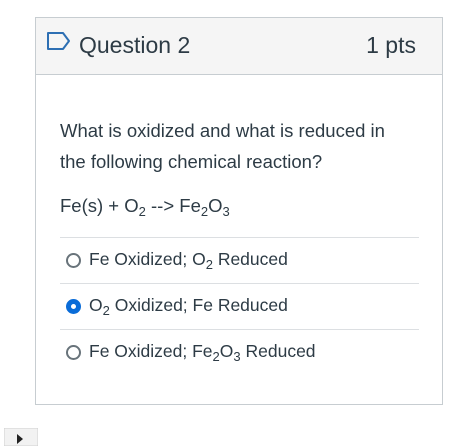 This screenshot has height=446, width=474. I want to click on equation-part: Fe(s) + O, so click(99, 205).